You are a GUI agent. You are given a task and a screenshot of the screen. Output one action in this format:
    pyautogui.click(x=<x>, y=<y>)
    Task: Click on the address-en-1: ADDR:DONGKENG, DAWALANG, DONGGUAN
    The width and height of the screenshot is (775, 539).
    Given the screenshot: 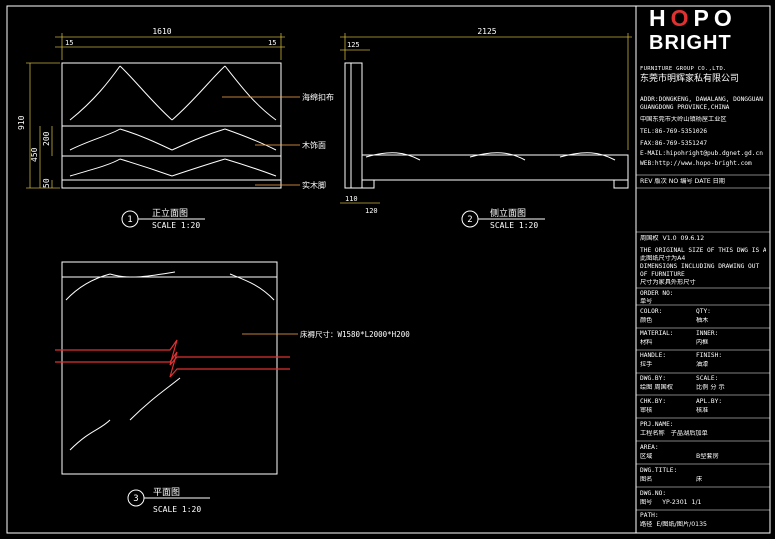 What is the action you would take?
    pyautogui.click(x=701, y=99)
    